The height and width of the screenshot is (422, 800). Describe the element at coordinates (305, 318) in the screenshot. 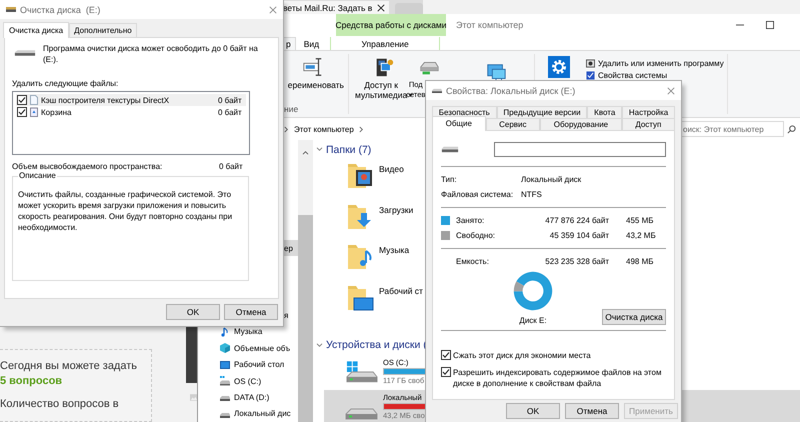

I see `scrollbar-thumb` at that location.